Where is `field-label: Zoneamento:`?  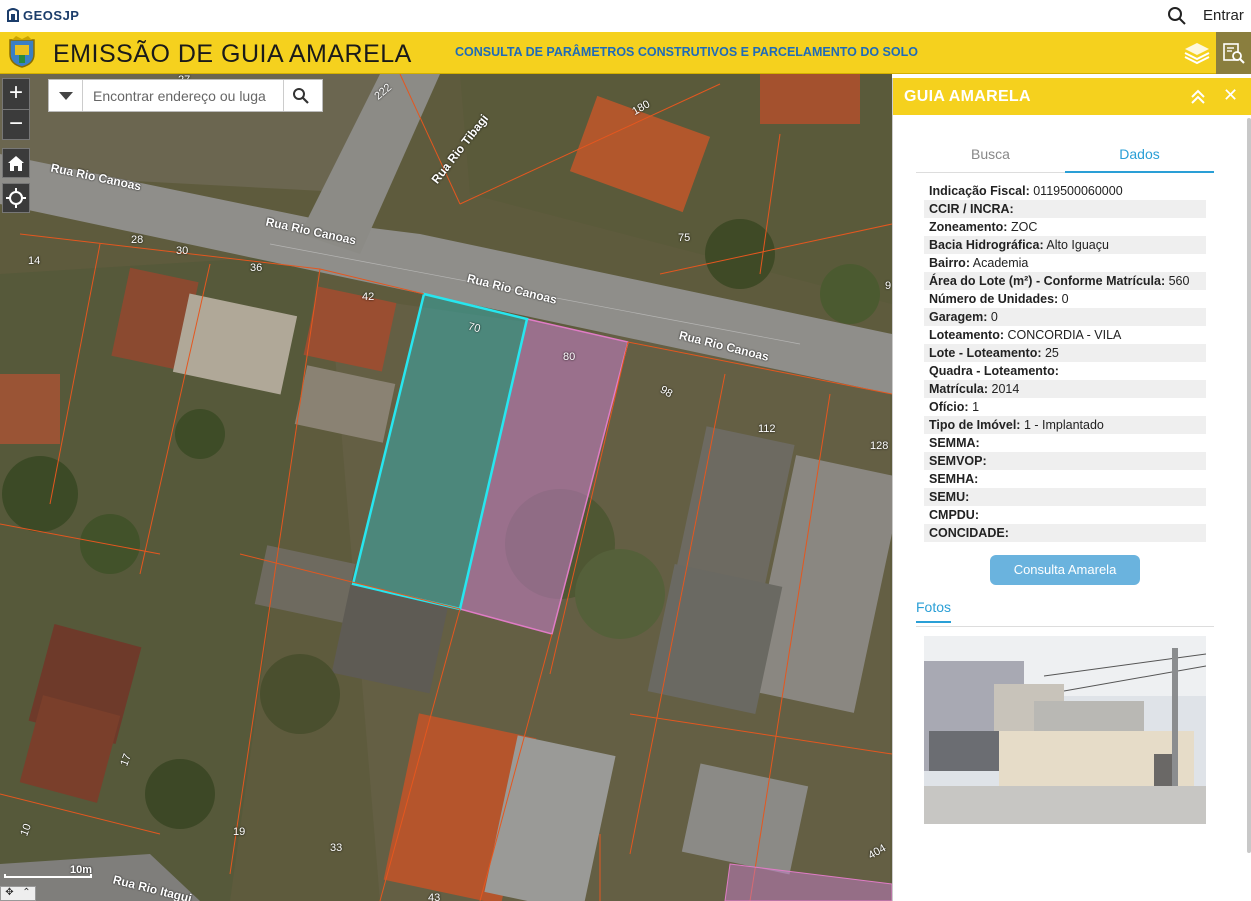 field-label: Zoneamento: is located at coordinates (968, 227).